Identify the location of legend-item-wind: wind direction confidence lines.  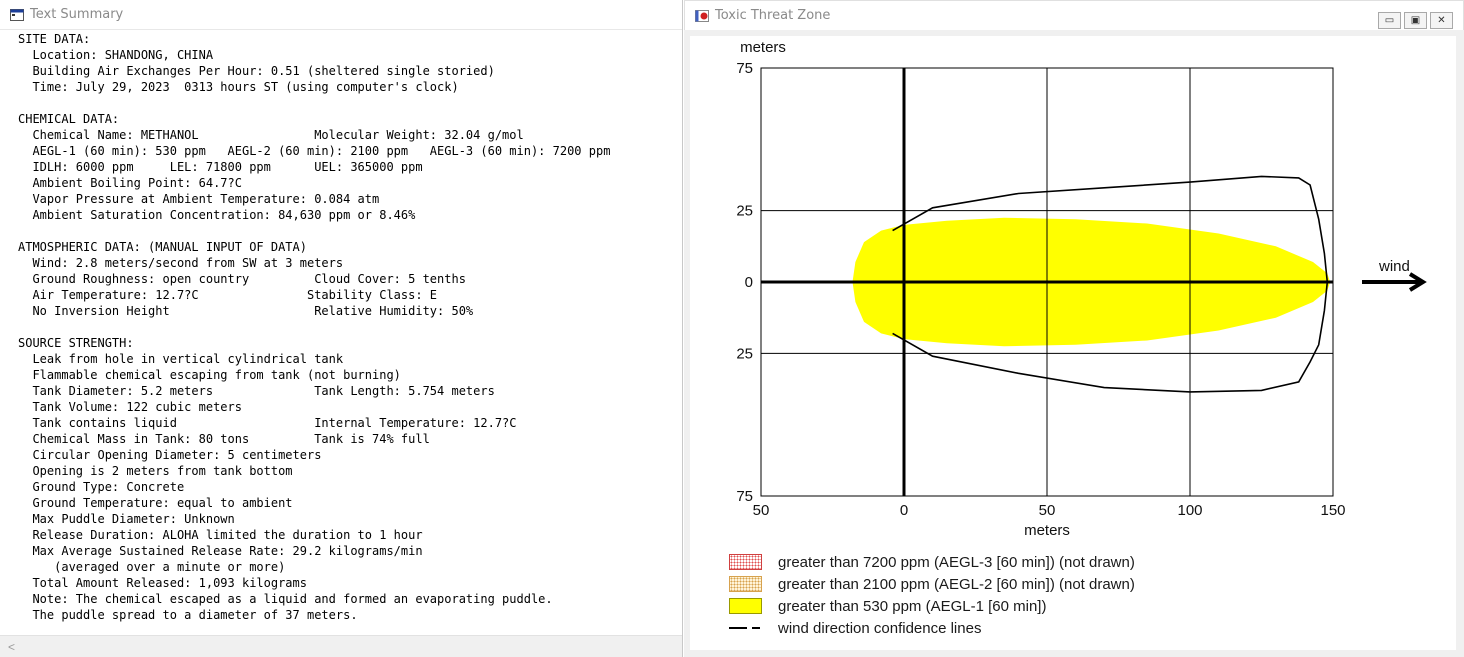
(932, 628).